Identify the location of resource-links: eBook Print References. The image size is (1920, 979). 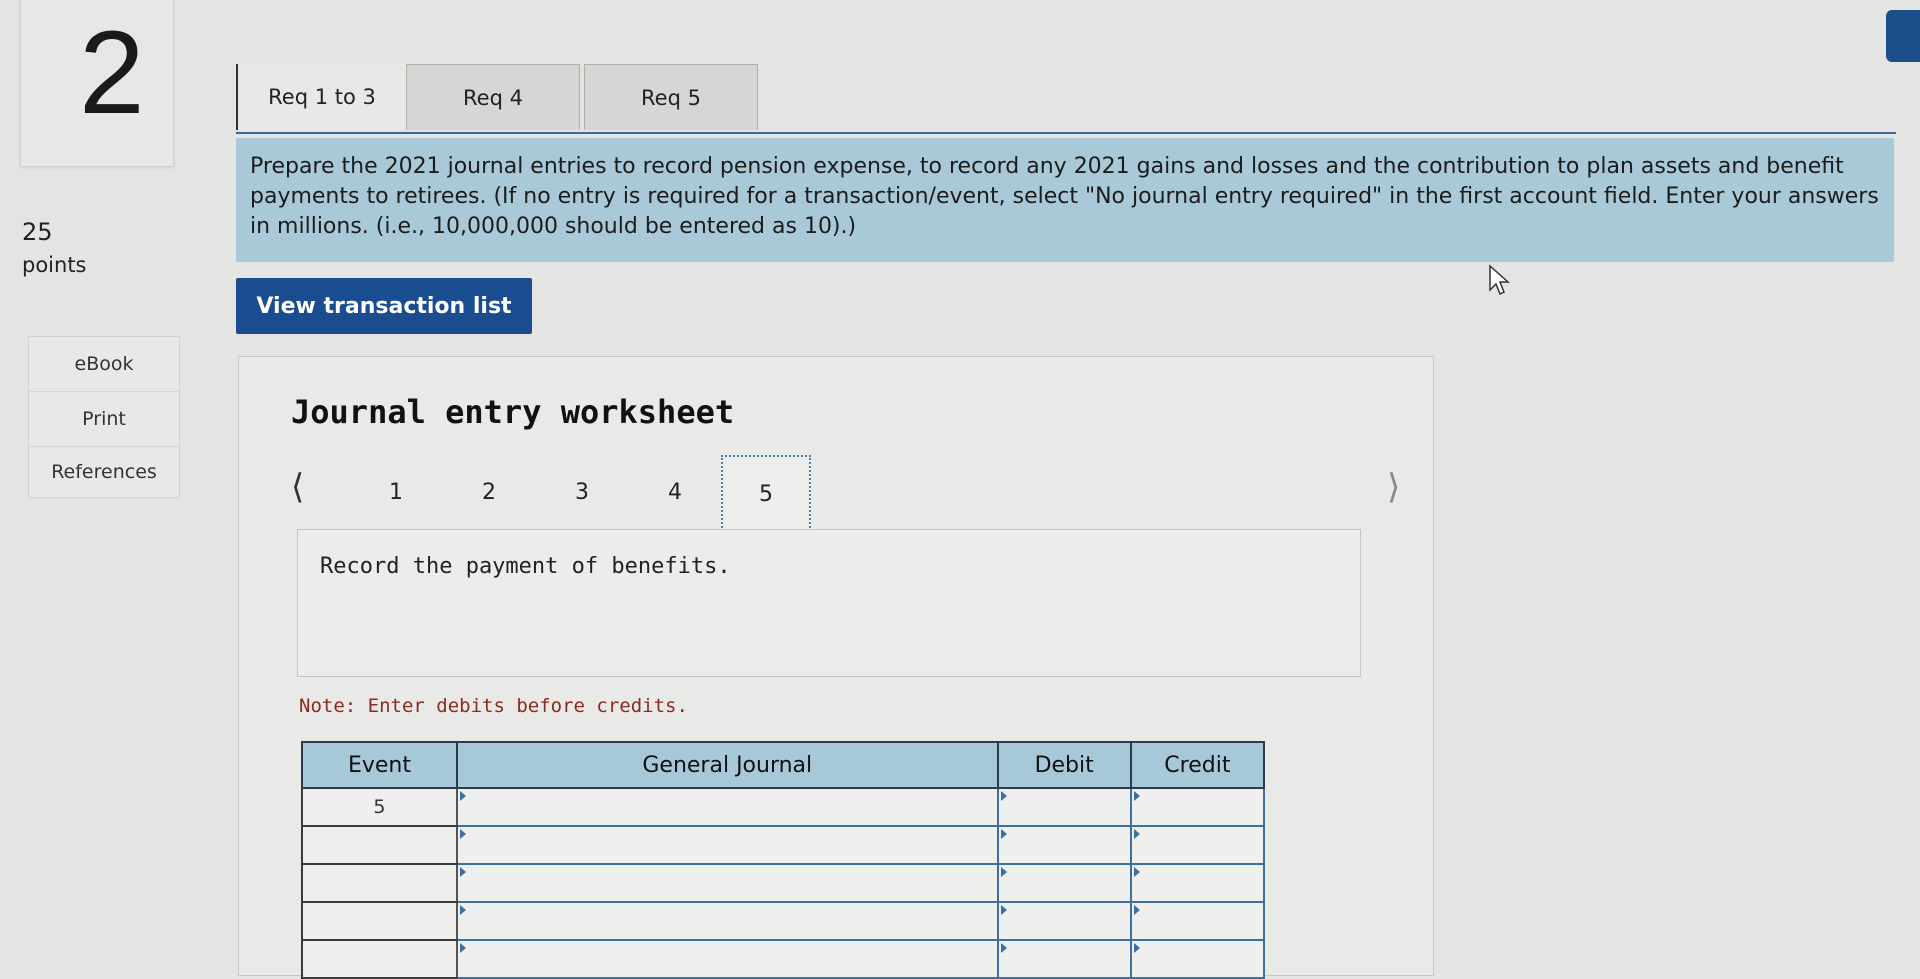
(104, 417).